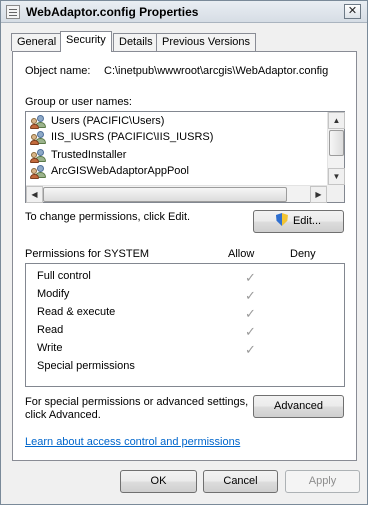  I want to click on apply-button: Apply, so click(322, 481).